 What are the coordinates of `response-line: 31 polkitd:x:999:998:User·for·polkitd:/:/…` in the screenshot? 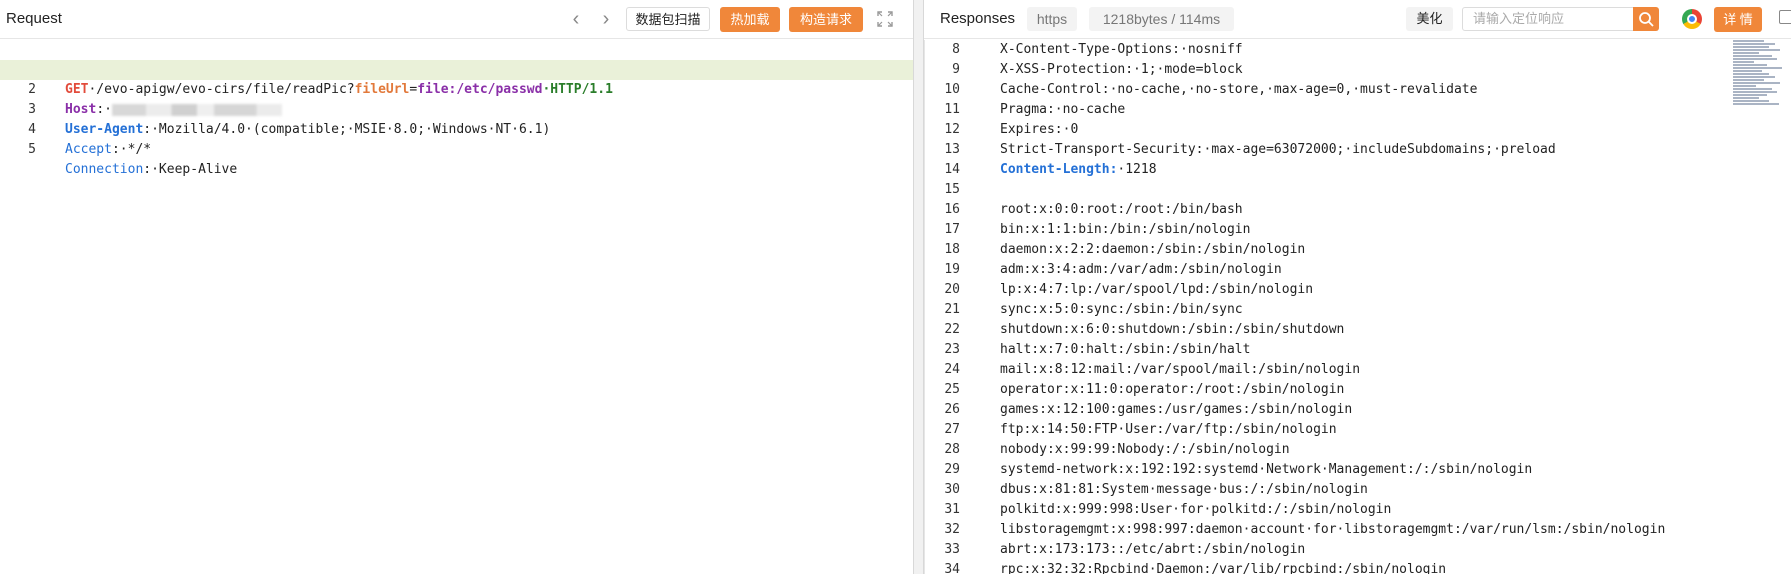 It's located at (1357, 510).